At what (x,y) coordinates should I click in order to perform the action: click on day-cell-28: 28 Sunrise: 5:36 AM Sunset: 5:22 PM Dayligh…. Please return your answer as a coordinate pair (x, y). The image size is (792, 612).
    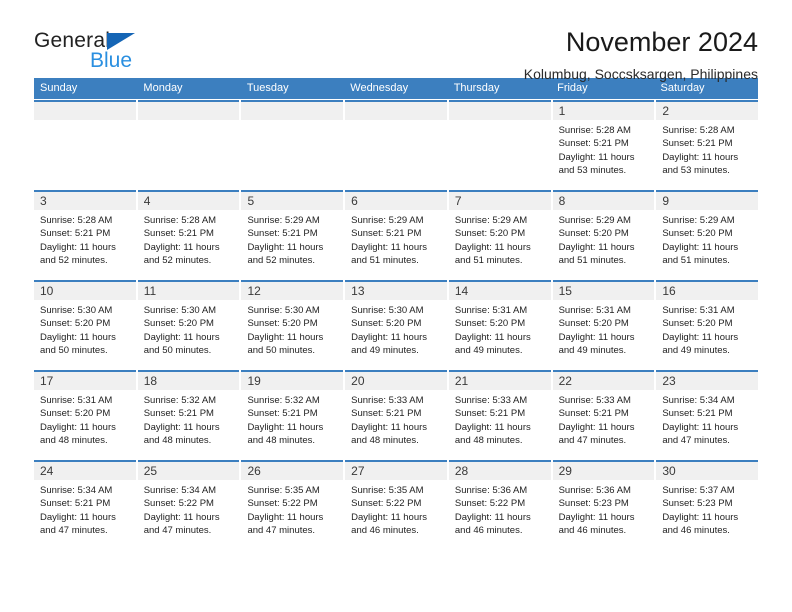
    Looking at the image, I should click on (499, 504).